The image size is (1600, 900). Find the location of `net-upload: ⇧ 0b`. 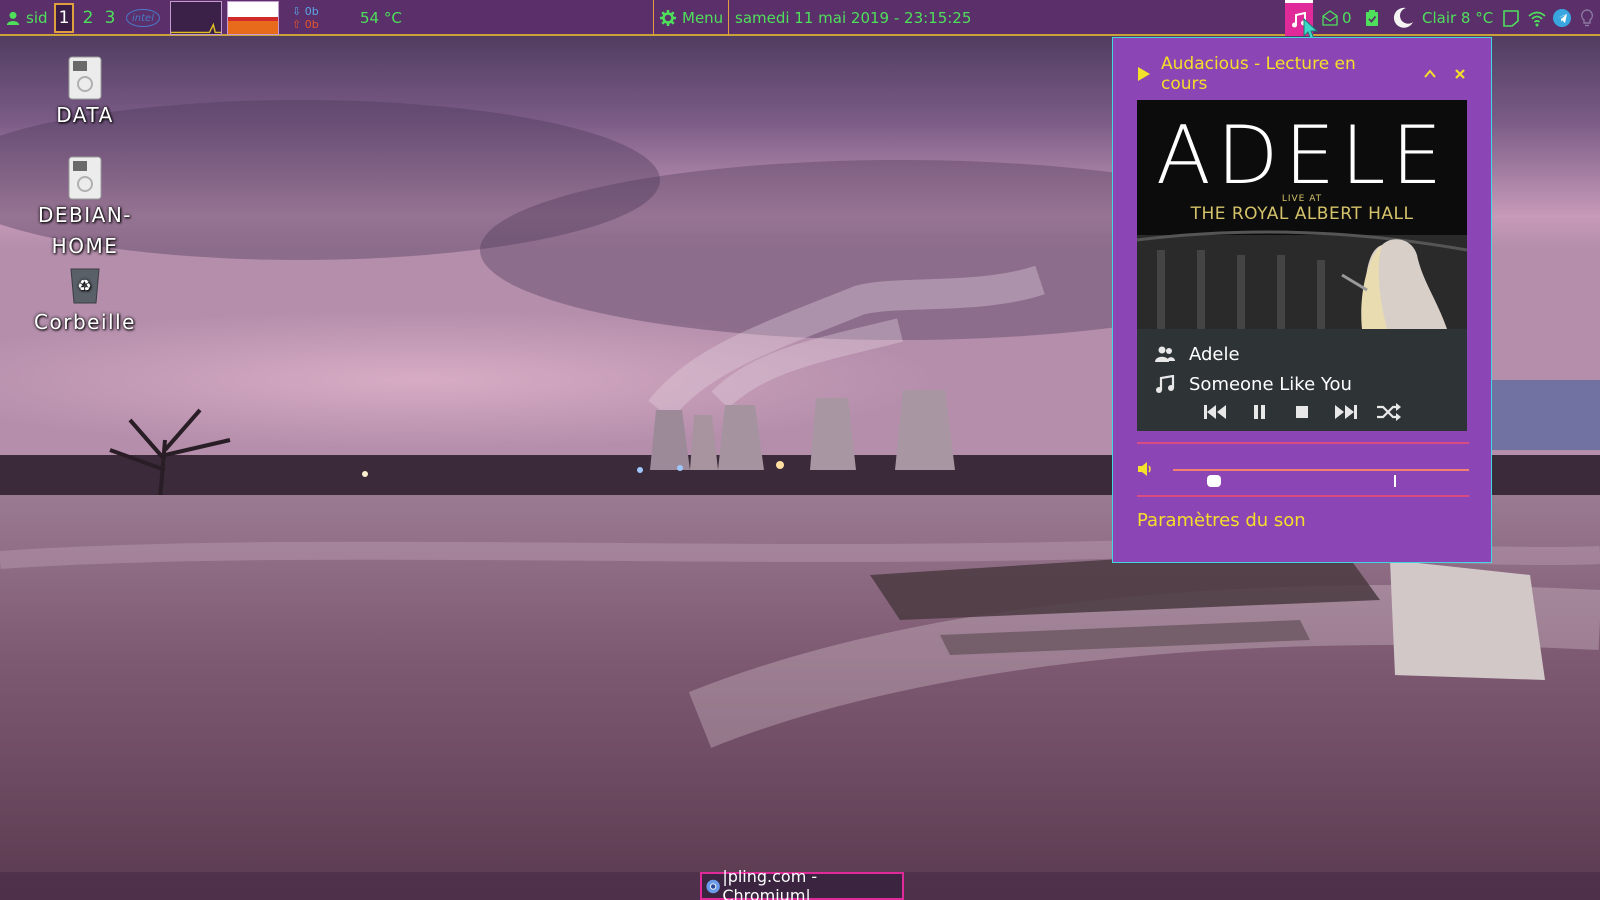

net-upload: ⇧ 0b is located at coordinates (305, 24).